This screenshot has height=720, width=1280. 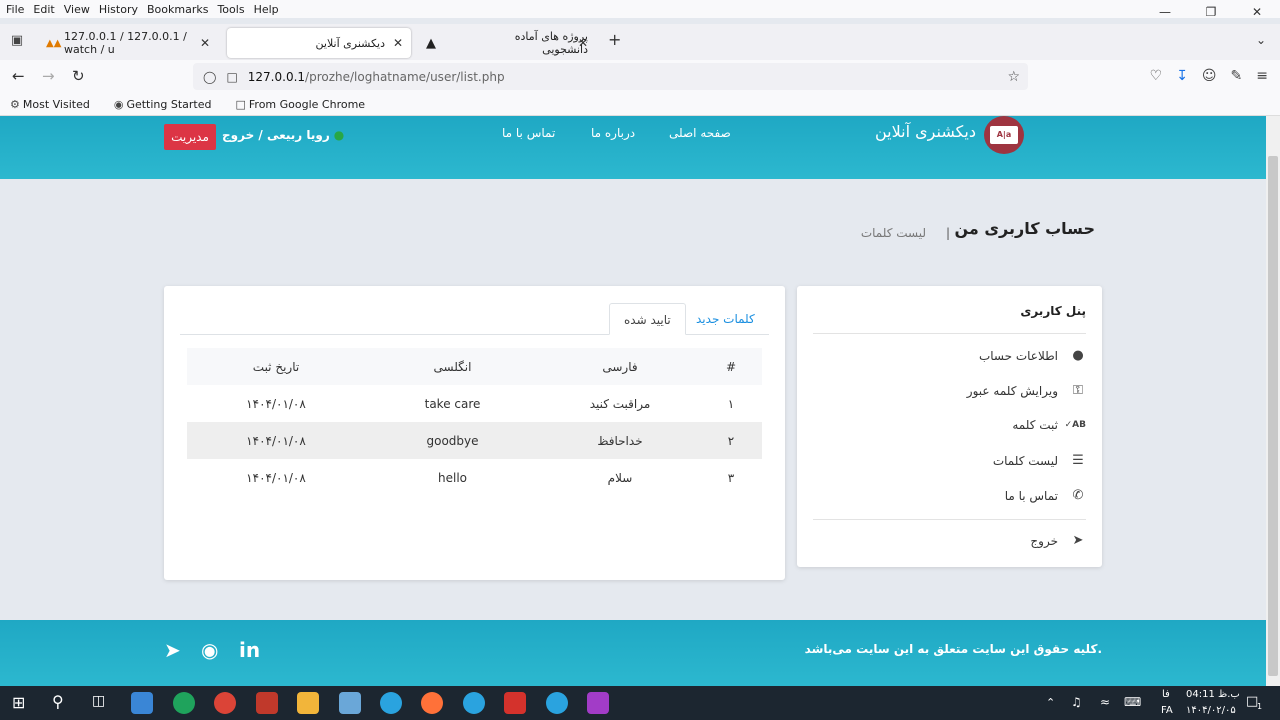 I want to click on menu-view: View, so click(x=77, y=9).